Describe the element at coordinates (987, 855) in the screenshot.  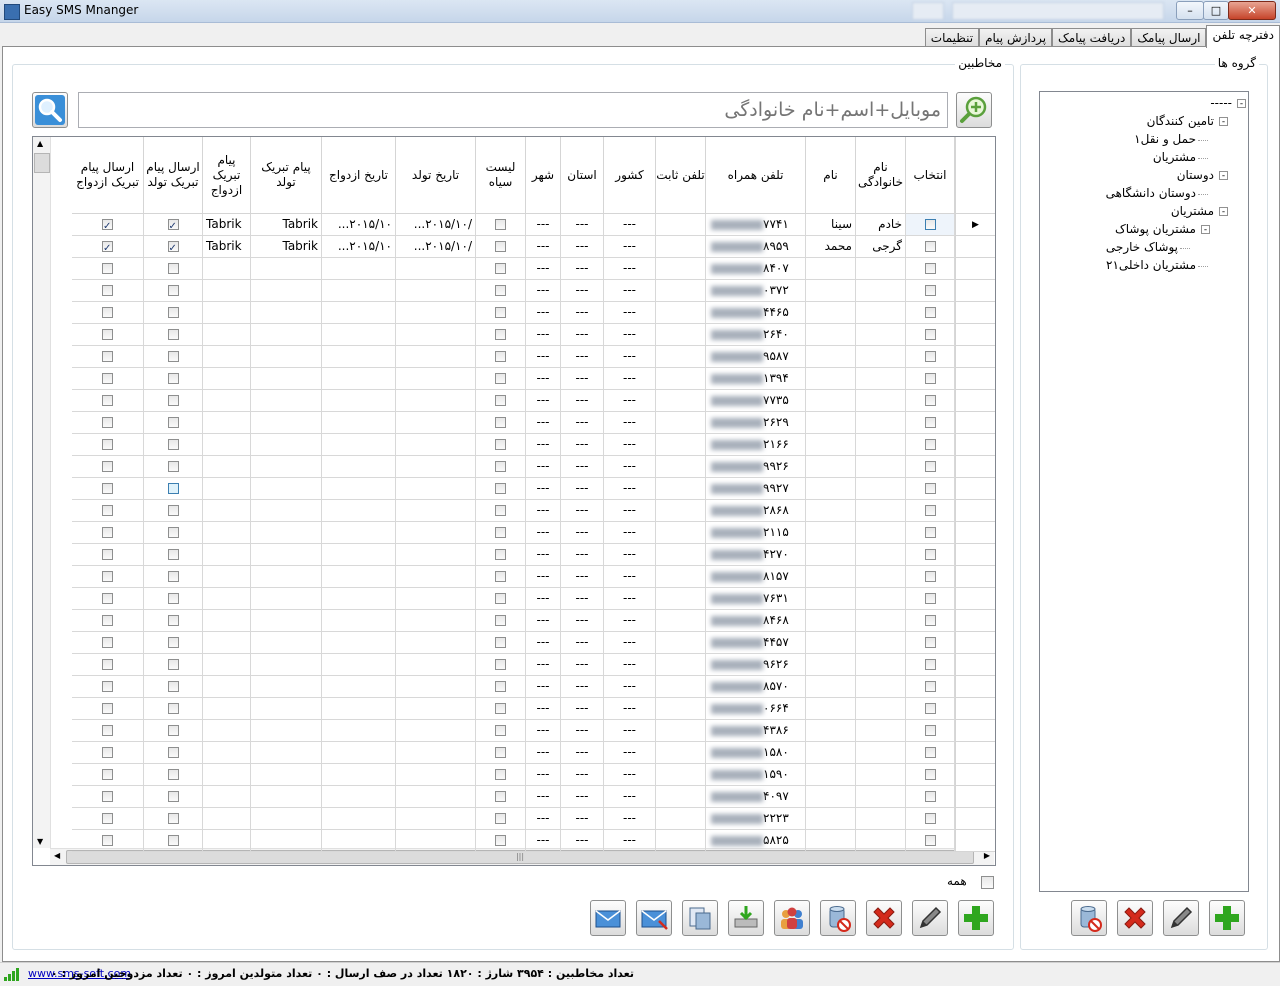
I see `scroll-right-icon: ▶` at that location.